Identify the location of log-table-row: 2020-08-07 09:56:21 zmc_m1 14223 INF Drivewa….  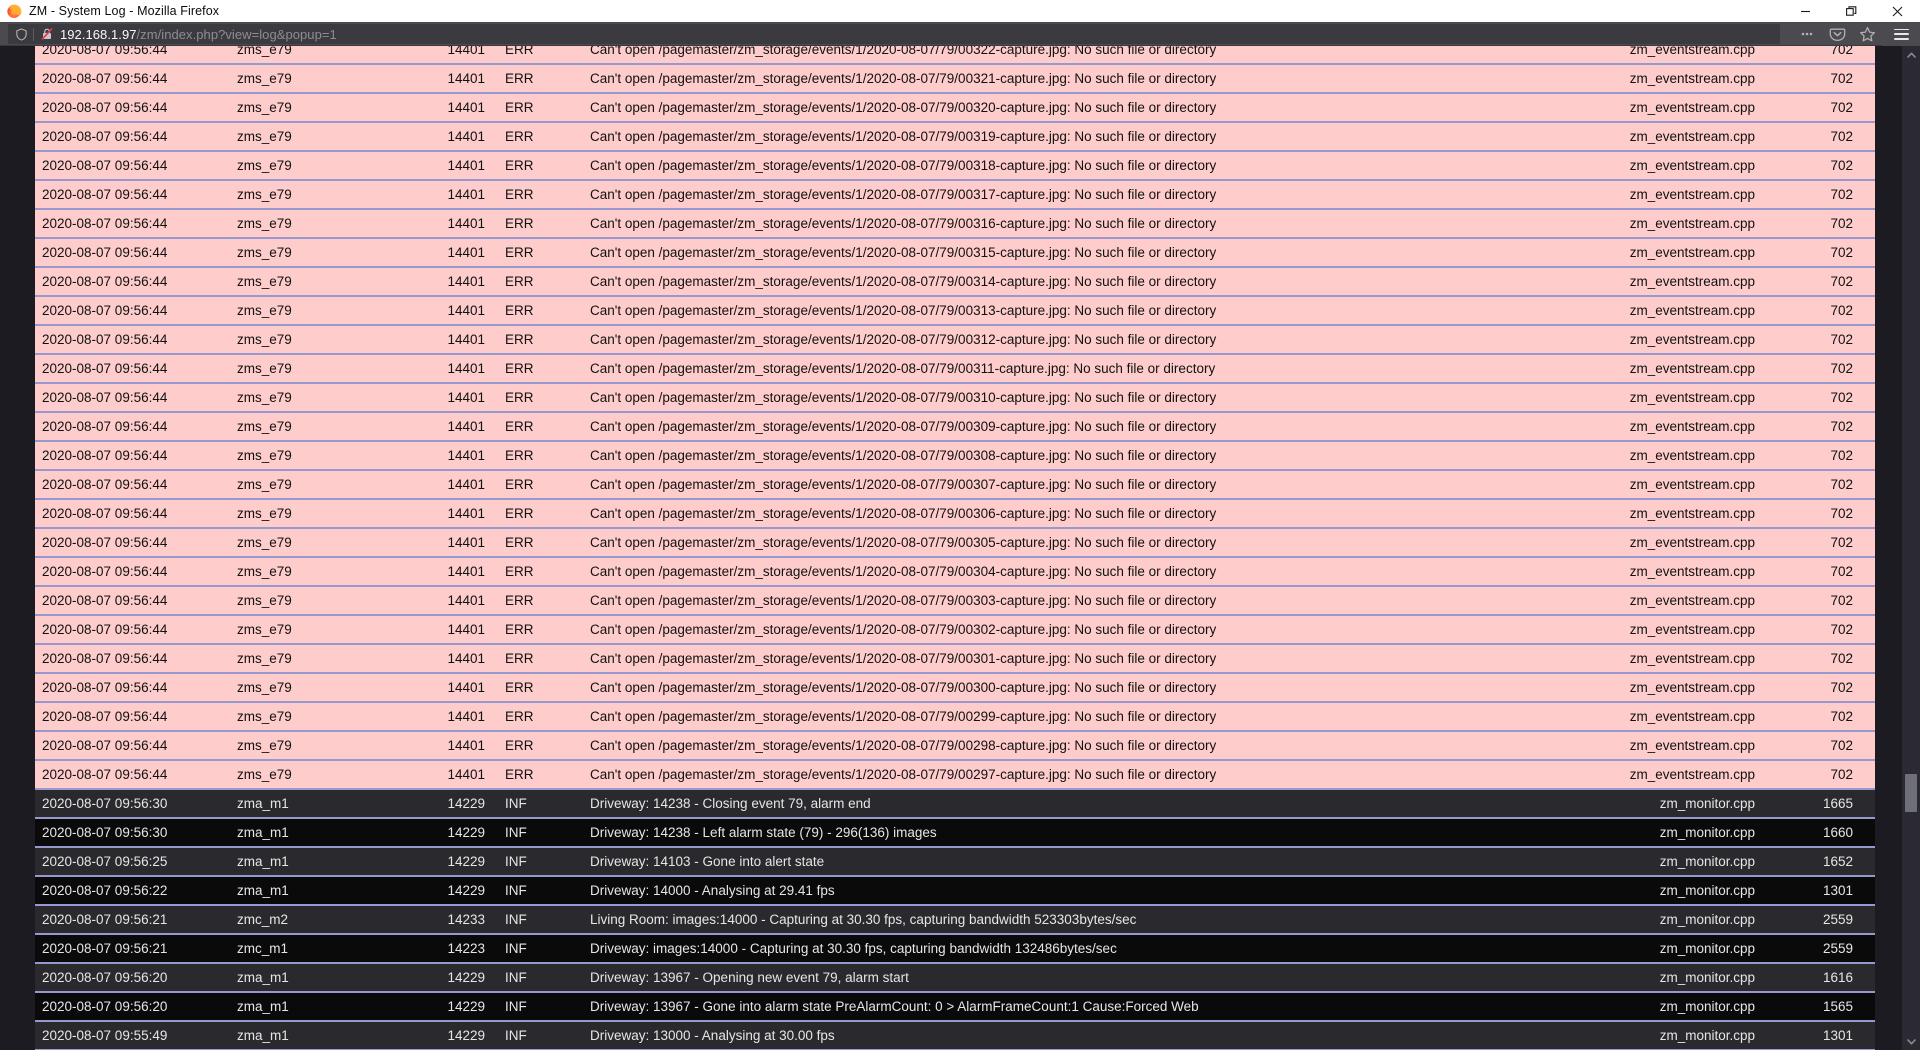
(955, 949).